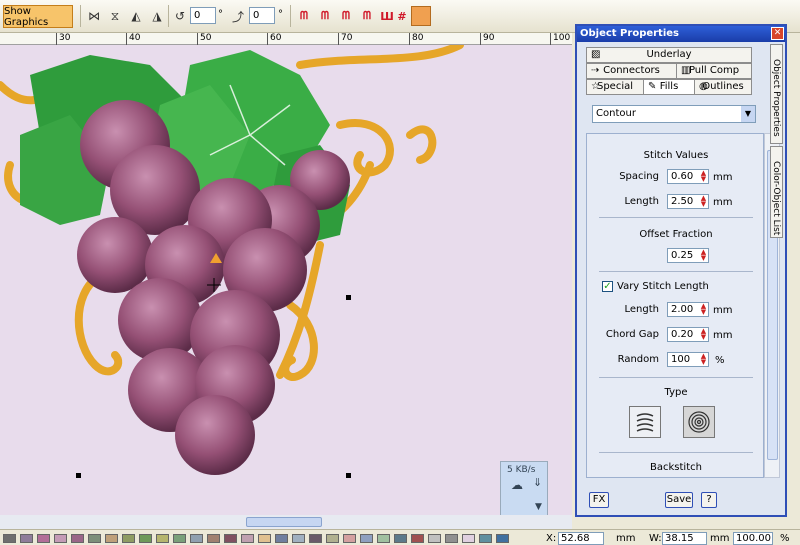  I want to click on length-stepper: 2.50 ▲ ▼, so click(688, 201).